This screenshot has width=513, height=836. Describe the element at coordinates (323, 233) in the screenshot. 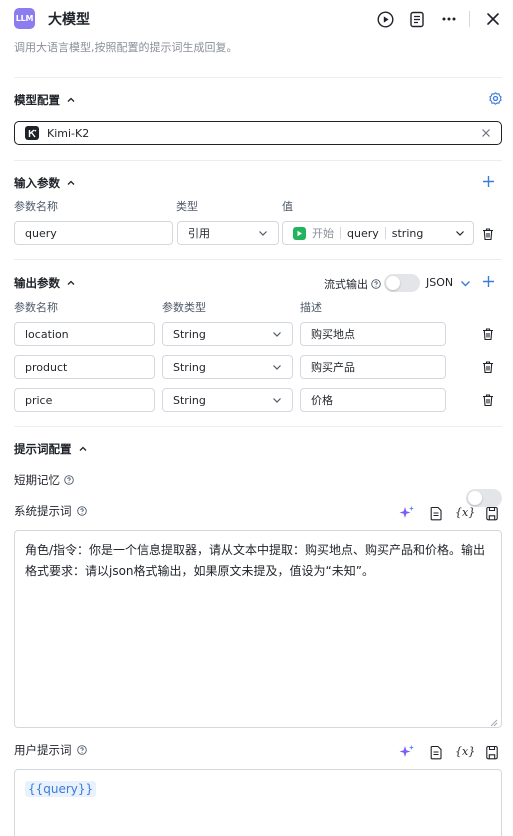

I see `reference-source-node: 开始` at that location.